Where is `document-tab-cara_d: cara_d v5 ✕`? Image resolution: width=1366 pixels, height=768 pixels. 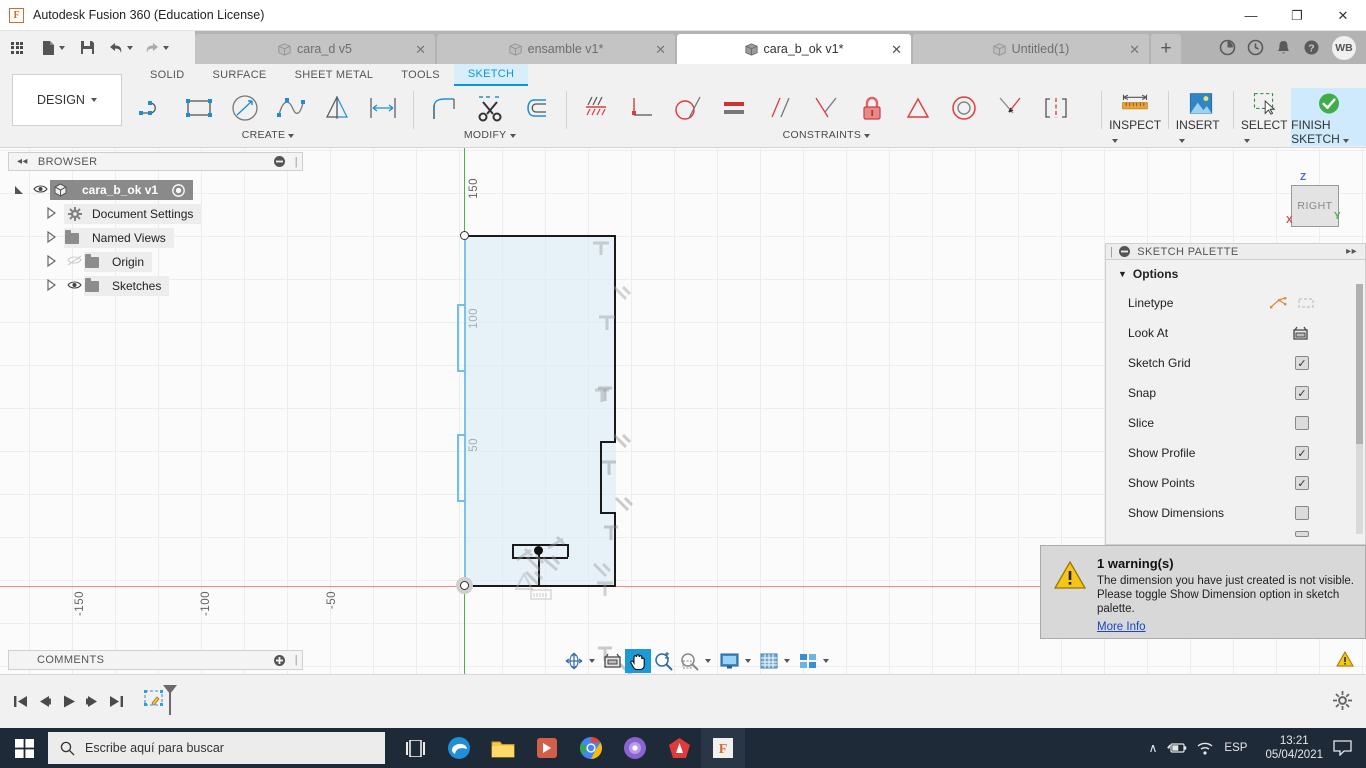 document-tab-cara_d: cara_d v5 ✕ is located at coordinates (315, 49).